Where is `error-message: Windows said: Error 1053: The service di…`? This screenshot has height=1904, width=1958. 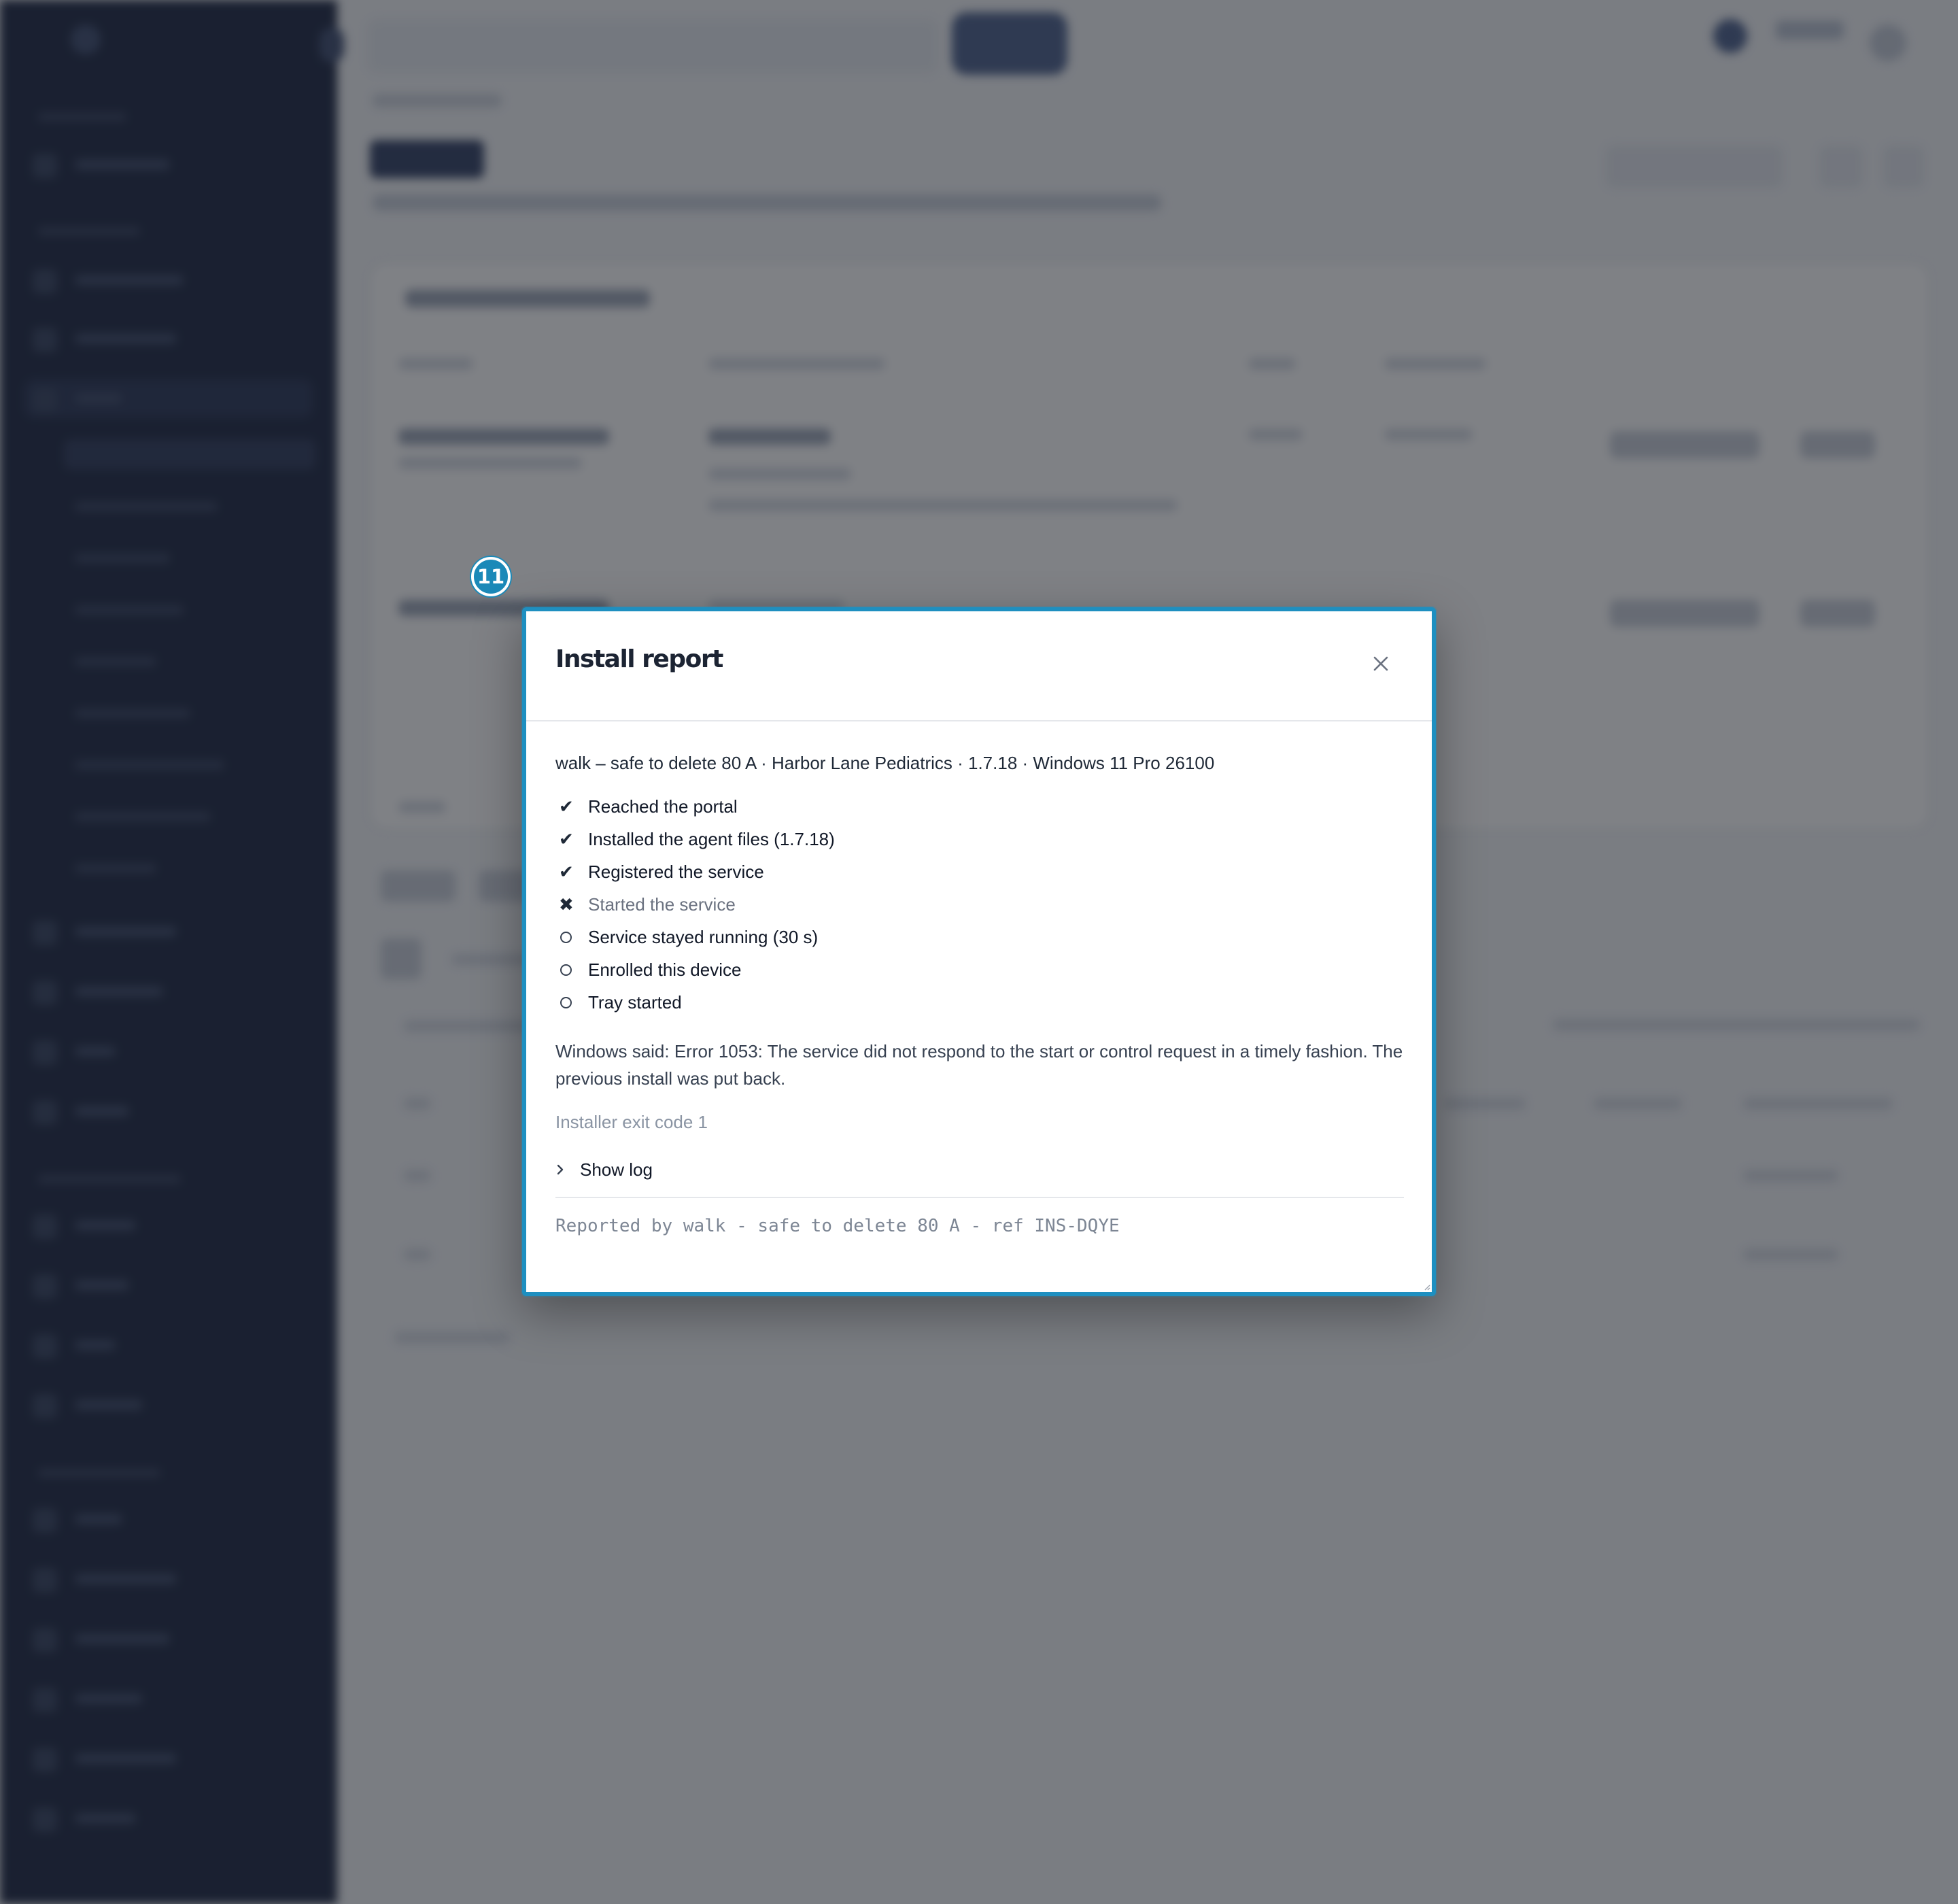 error-message: Windows said: Error 1053: The service di… is located at coordinates (979, 1065).